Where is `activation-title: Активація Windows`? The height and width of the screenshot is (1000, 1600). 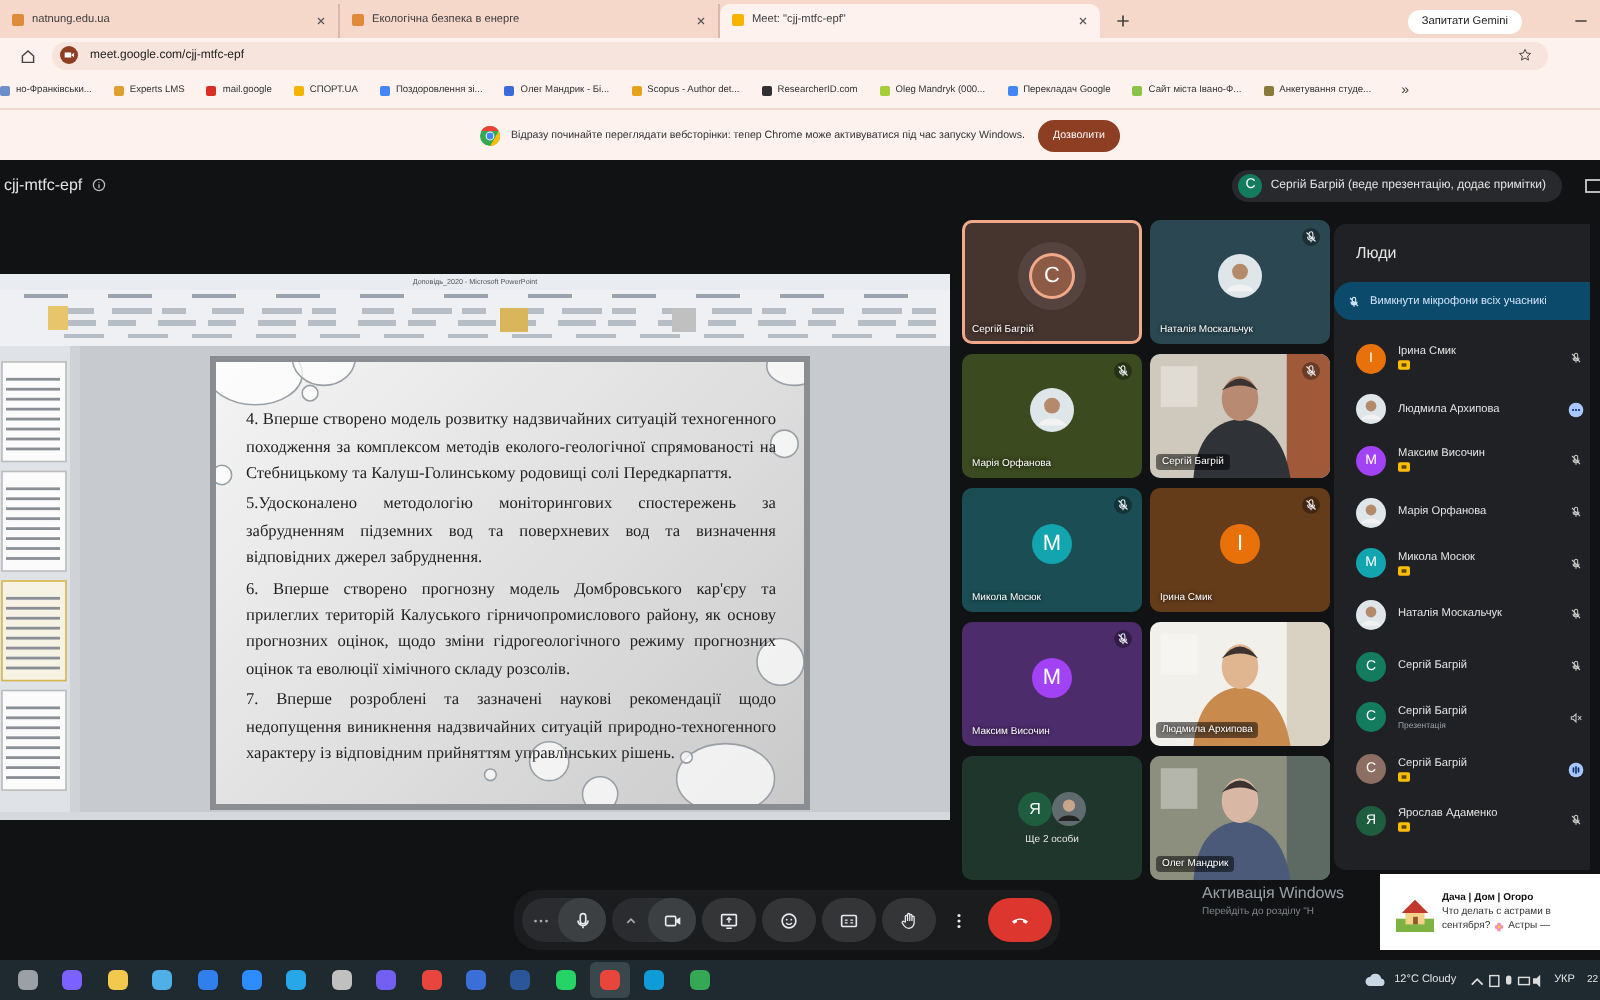 activation-title: Активація Windows is located at coordinates (1273, 893).